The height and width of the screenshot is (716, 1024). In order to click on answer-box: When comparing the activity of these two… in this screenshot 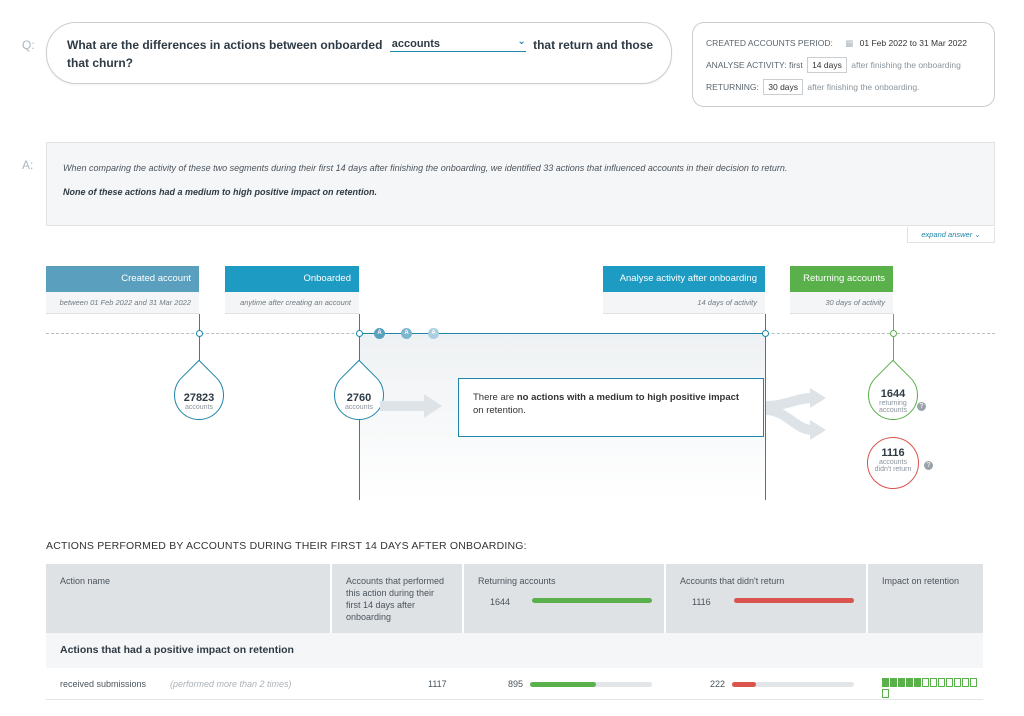, I will do `click(520, 184)`.